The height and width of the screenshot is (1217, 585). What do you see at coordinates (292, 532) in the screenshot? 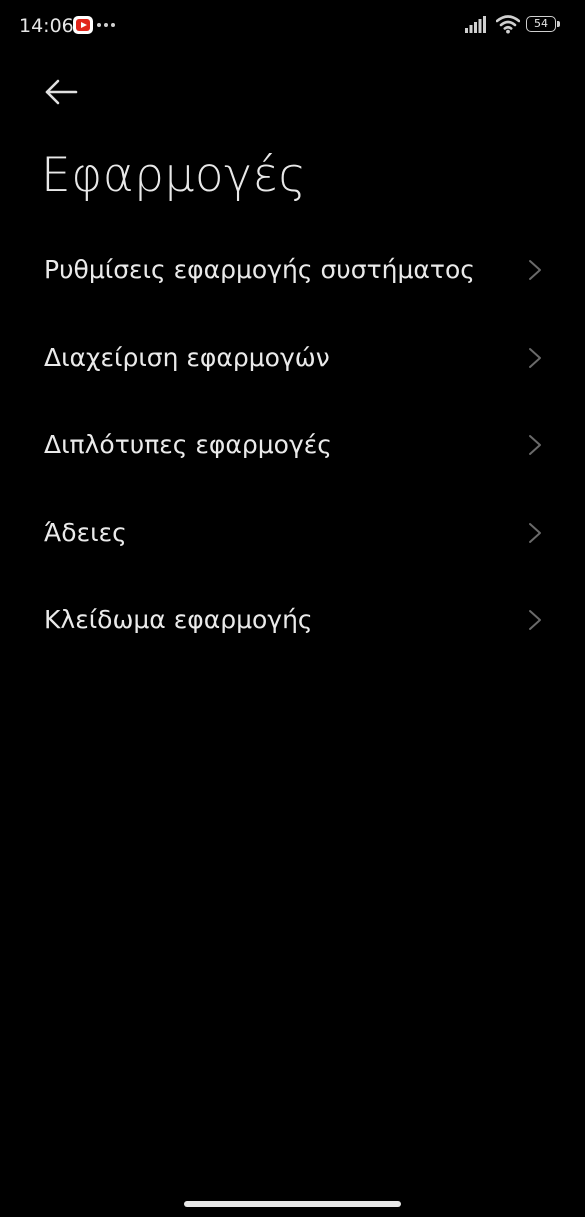
I see `list-item-permissions: Άδειες` at bounding box center [292, 532].